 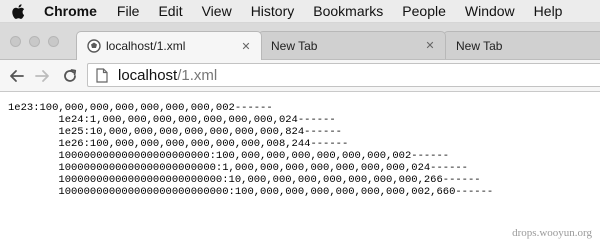 I want to click on browser-toolbar: localhost/1.xml, so click(x=300, y=76).